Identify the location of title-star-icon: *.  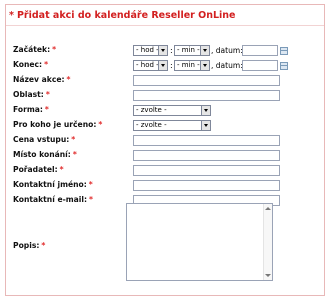
(11, 15).